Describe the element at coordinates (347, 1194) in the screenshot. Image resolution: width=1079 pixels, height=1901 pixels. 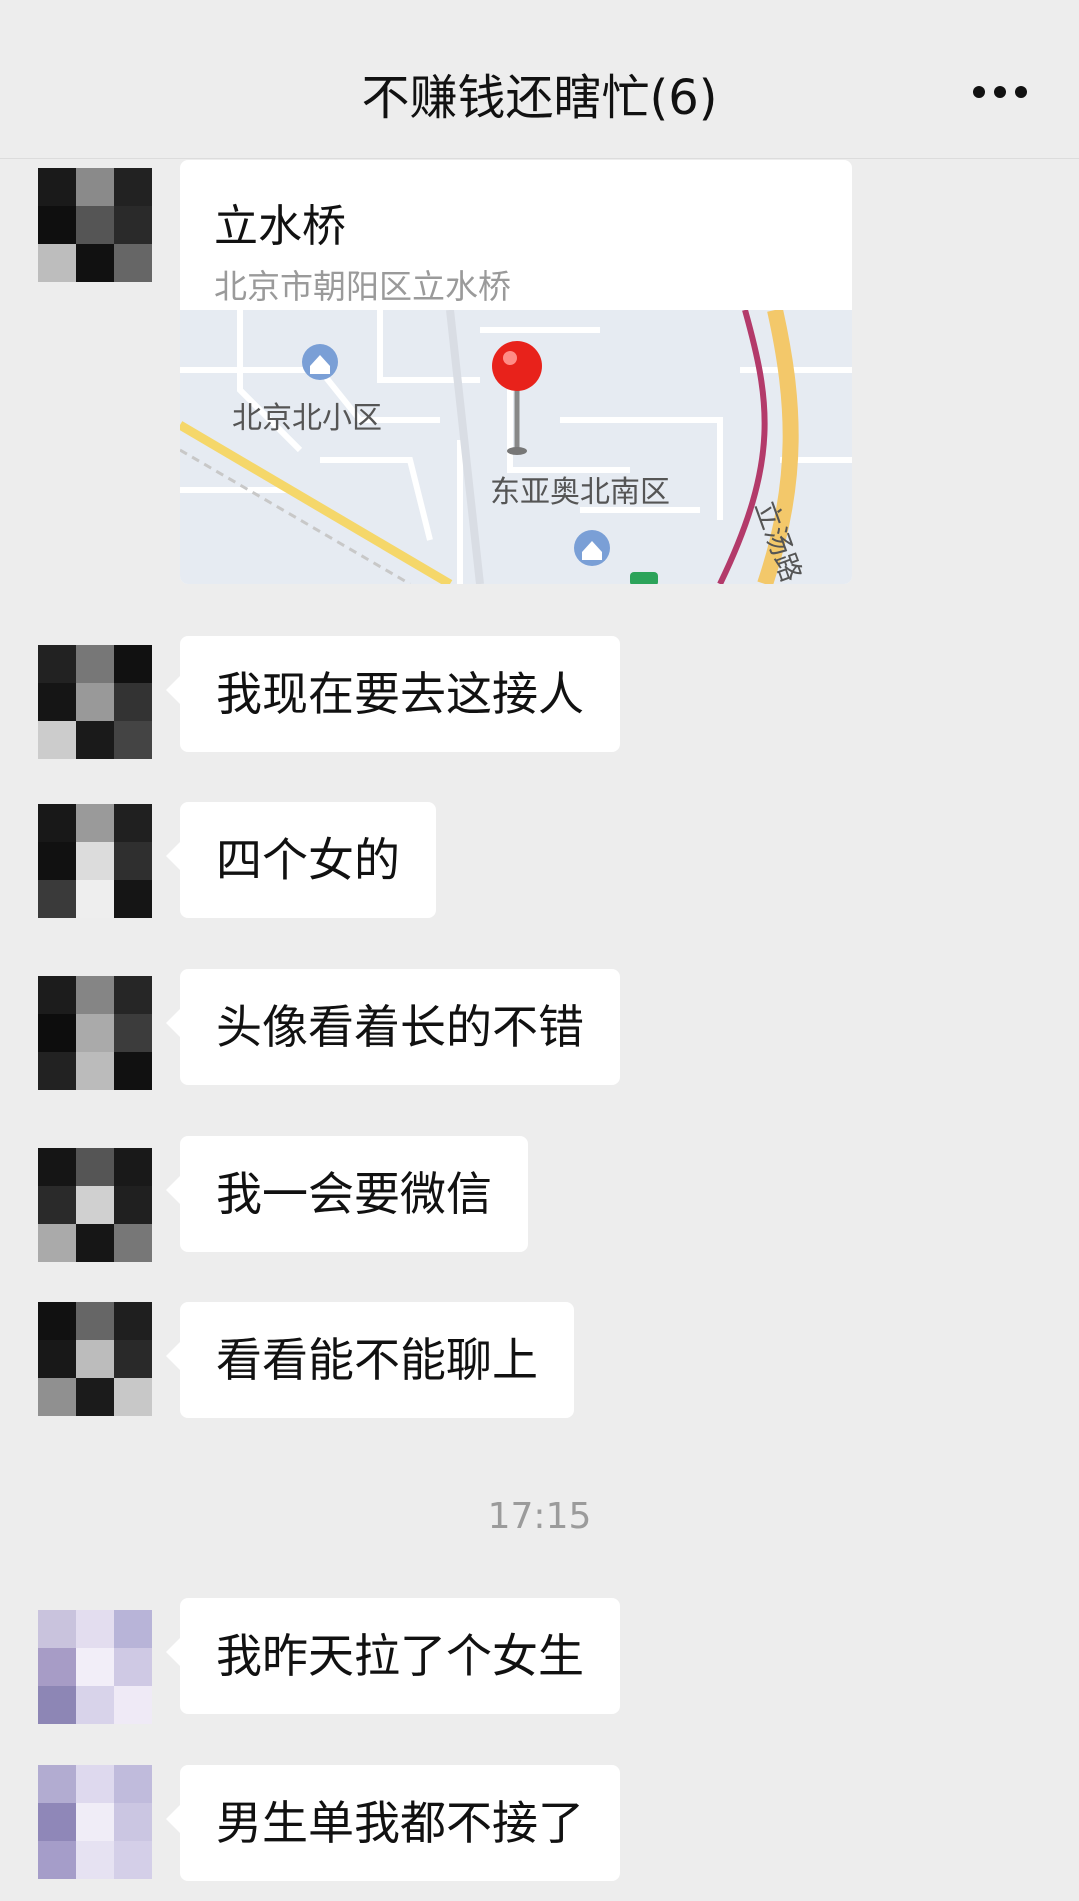
I see `message-bubble: 我一会要微信` at that location.